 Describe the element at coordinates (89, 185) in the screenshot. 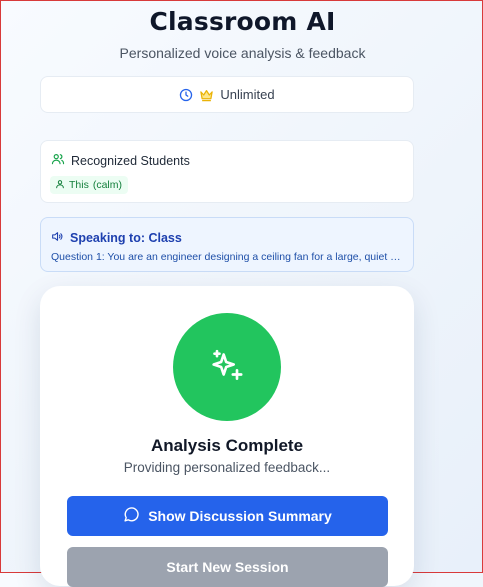

I see `student-badge: This (calm)` at that location.